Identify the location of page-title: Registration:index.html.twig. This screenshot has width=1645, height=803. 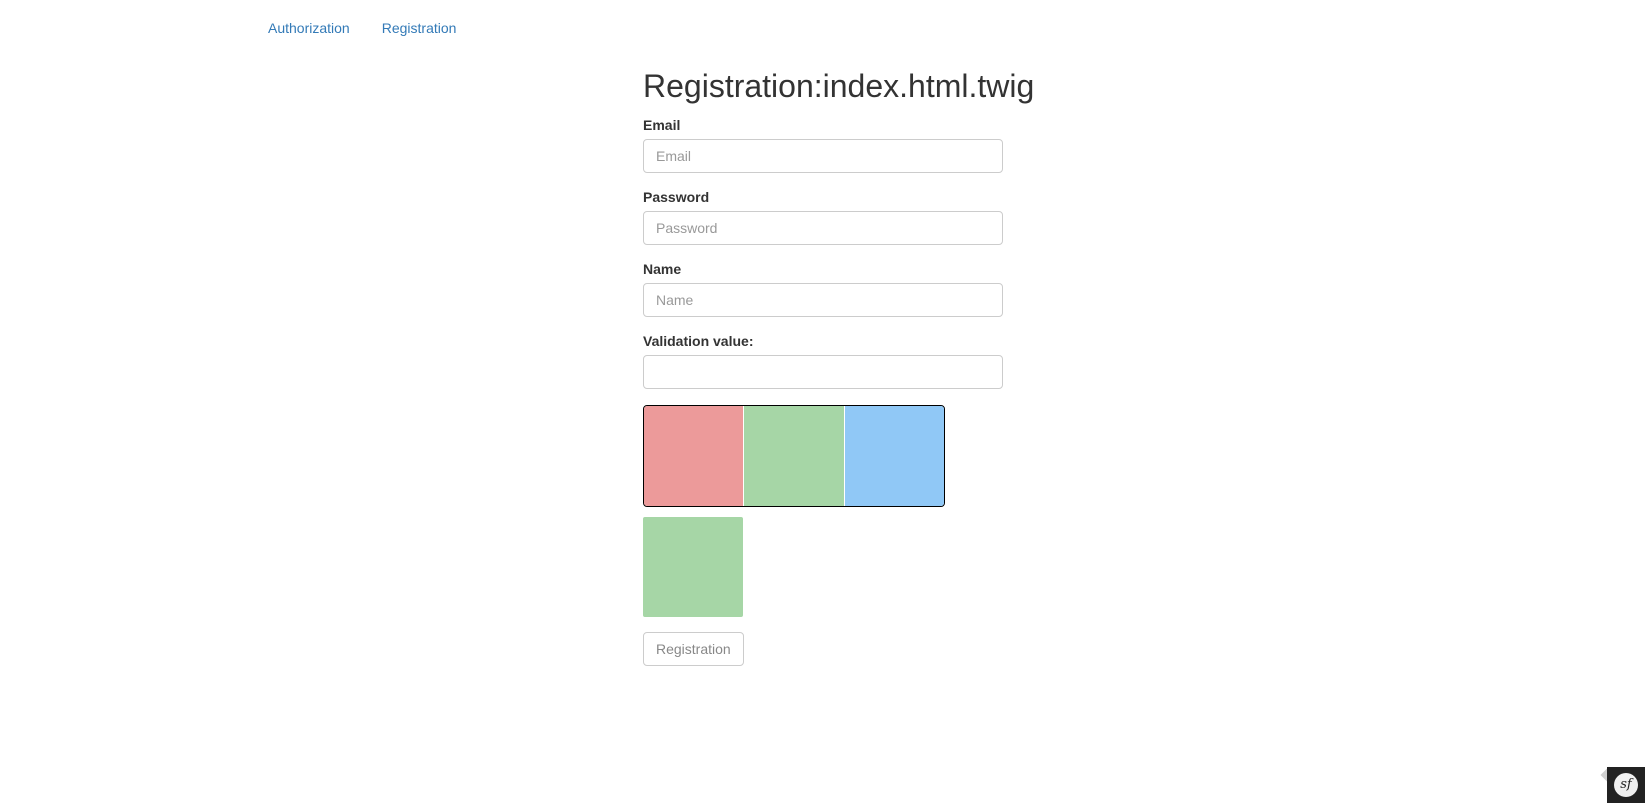
(839, 86).